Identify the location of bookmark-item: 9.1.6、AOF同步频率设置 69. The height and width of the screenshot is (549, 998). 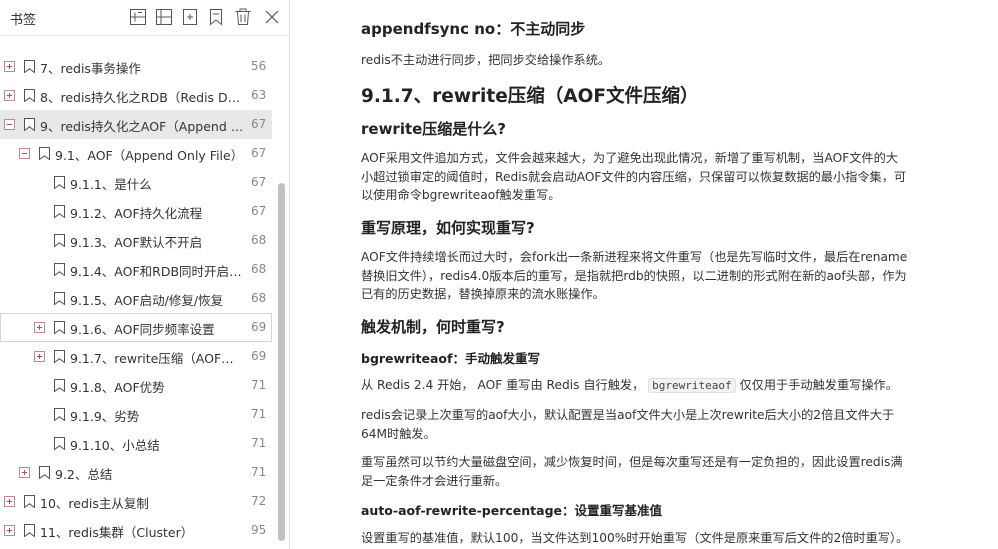
(136, 327).